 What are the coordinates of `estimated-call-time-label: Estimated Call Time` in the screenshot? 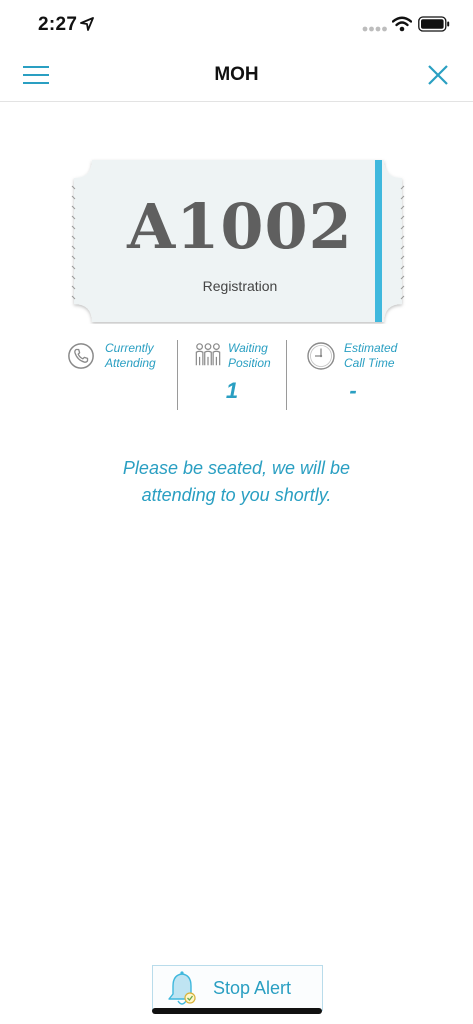 It's located at (371, 355).